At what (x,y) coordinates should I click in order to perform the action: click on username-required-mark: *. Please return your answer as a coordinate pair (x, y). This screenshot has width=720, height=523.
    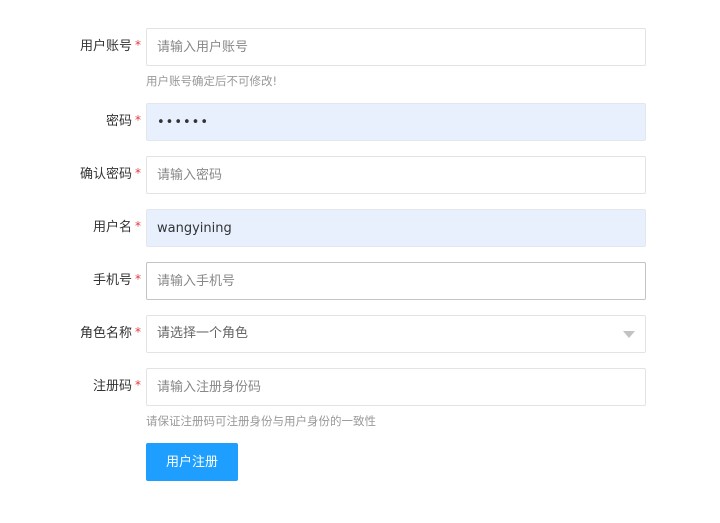
    Looking at the image, I should click on (138, 226).